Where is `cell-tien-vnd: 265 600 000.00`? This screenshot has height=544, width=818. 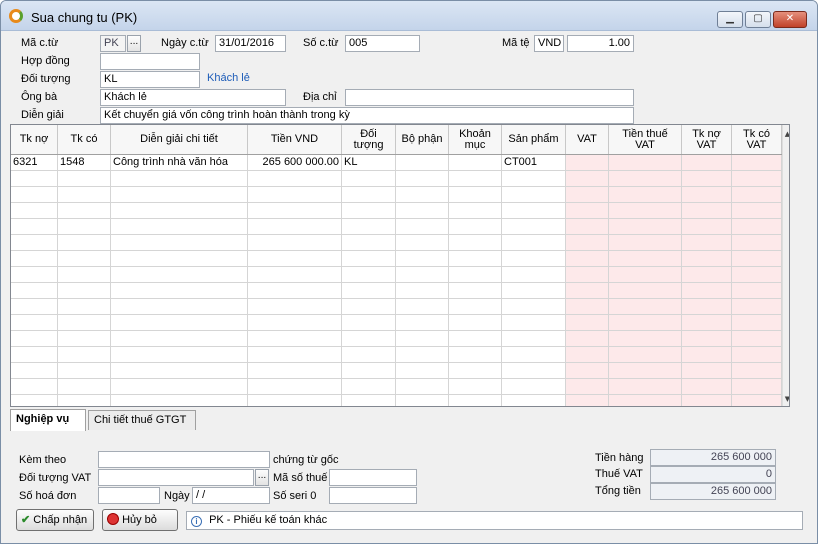 cell-tien-vnd: 265 600 000.00 is located at coordinates (295, 163).